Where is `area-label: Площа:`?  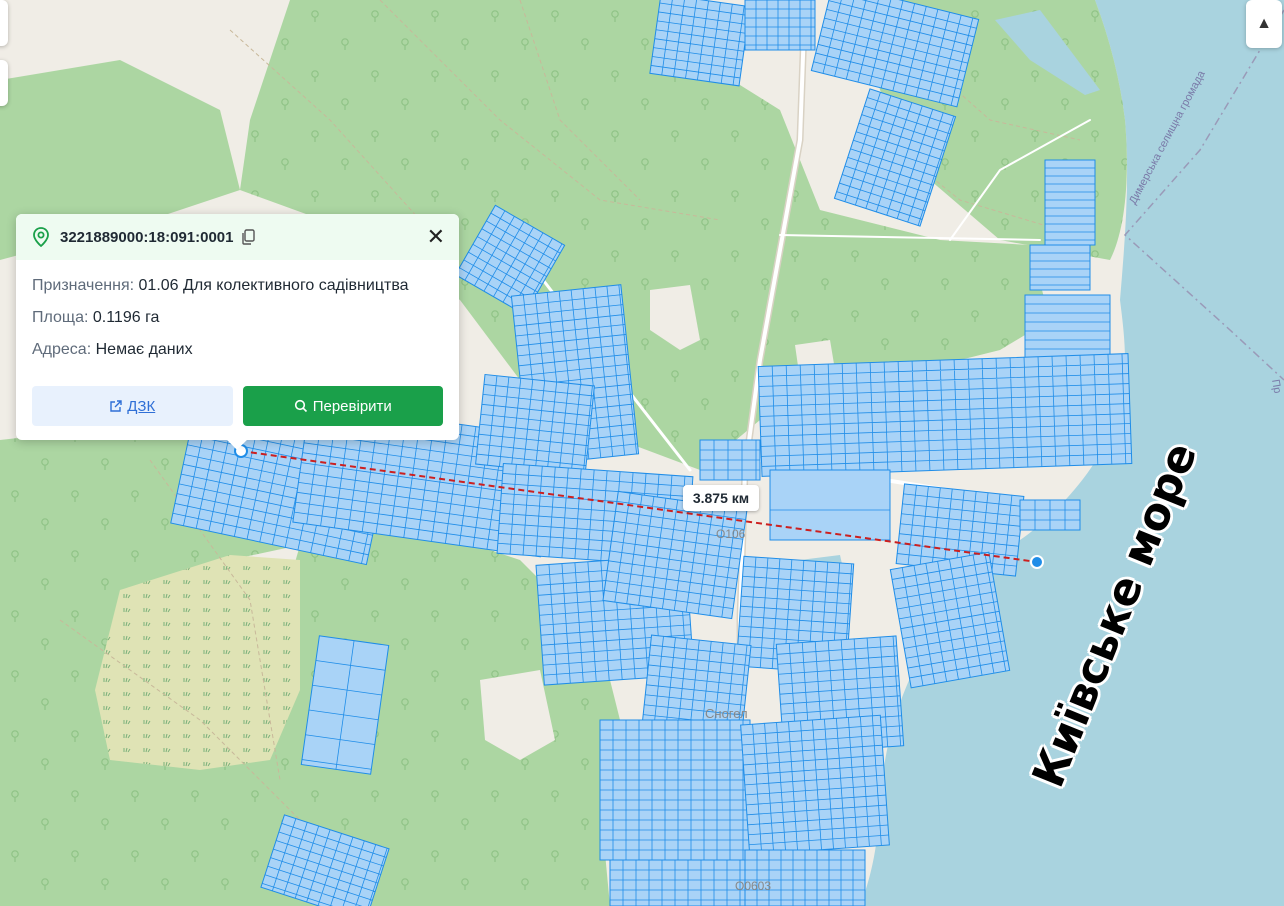
area-label: Площа: is located at coordinates (60, 317).